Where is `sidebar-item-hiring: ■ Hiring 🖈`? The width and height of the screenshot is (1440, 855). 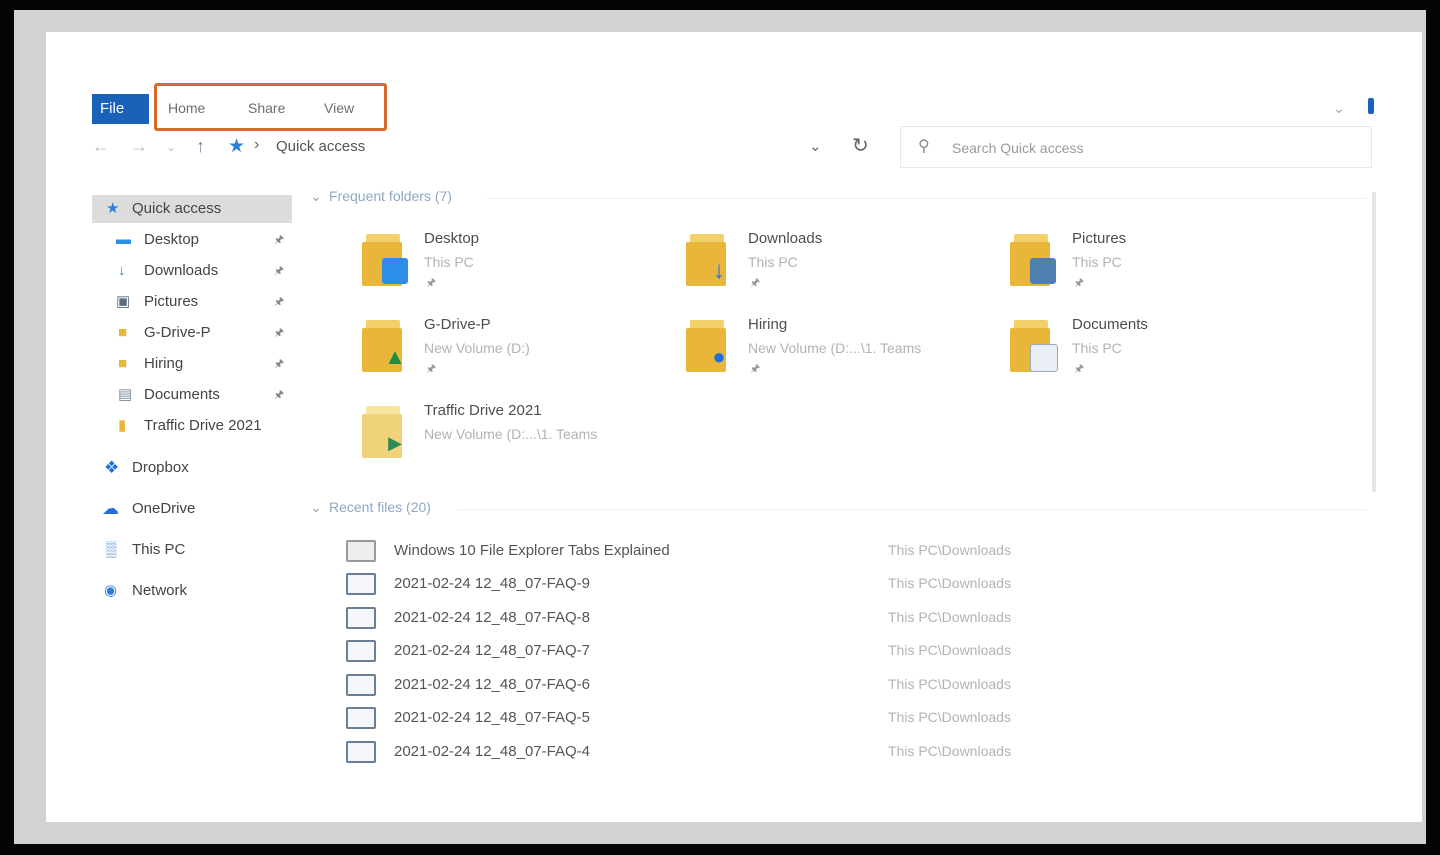 sidebar-item-hiring: ■ Hiring 🖈 is located at coordinates (192, 364).